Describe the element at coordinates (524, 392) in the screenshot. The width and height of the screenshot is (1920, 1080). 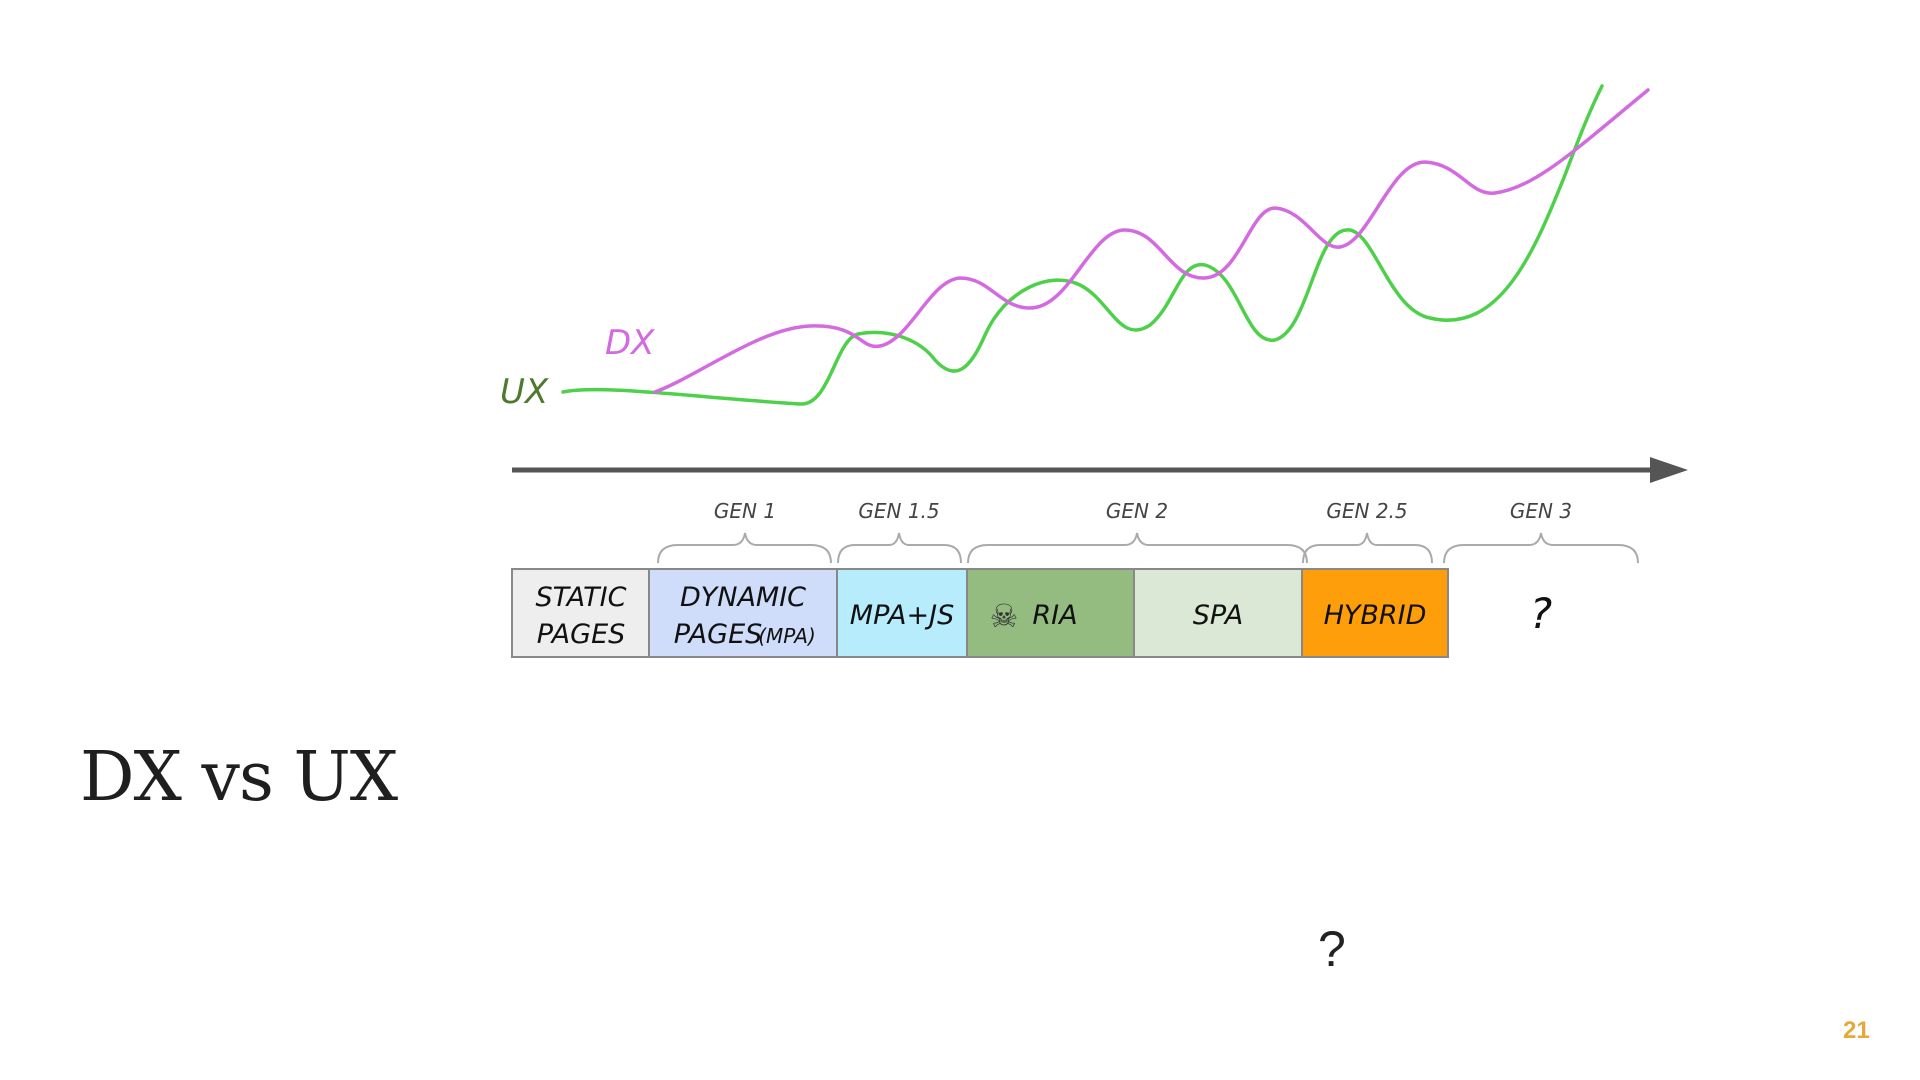
I see `ux-label: UX` at that location.